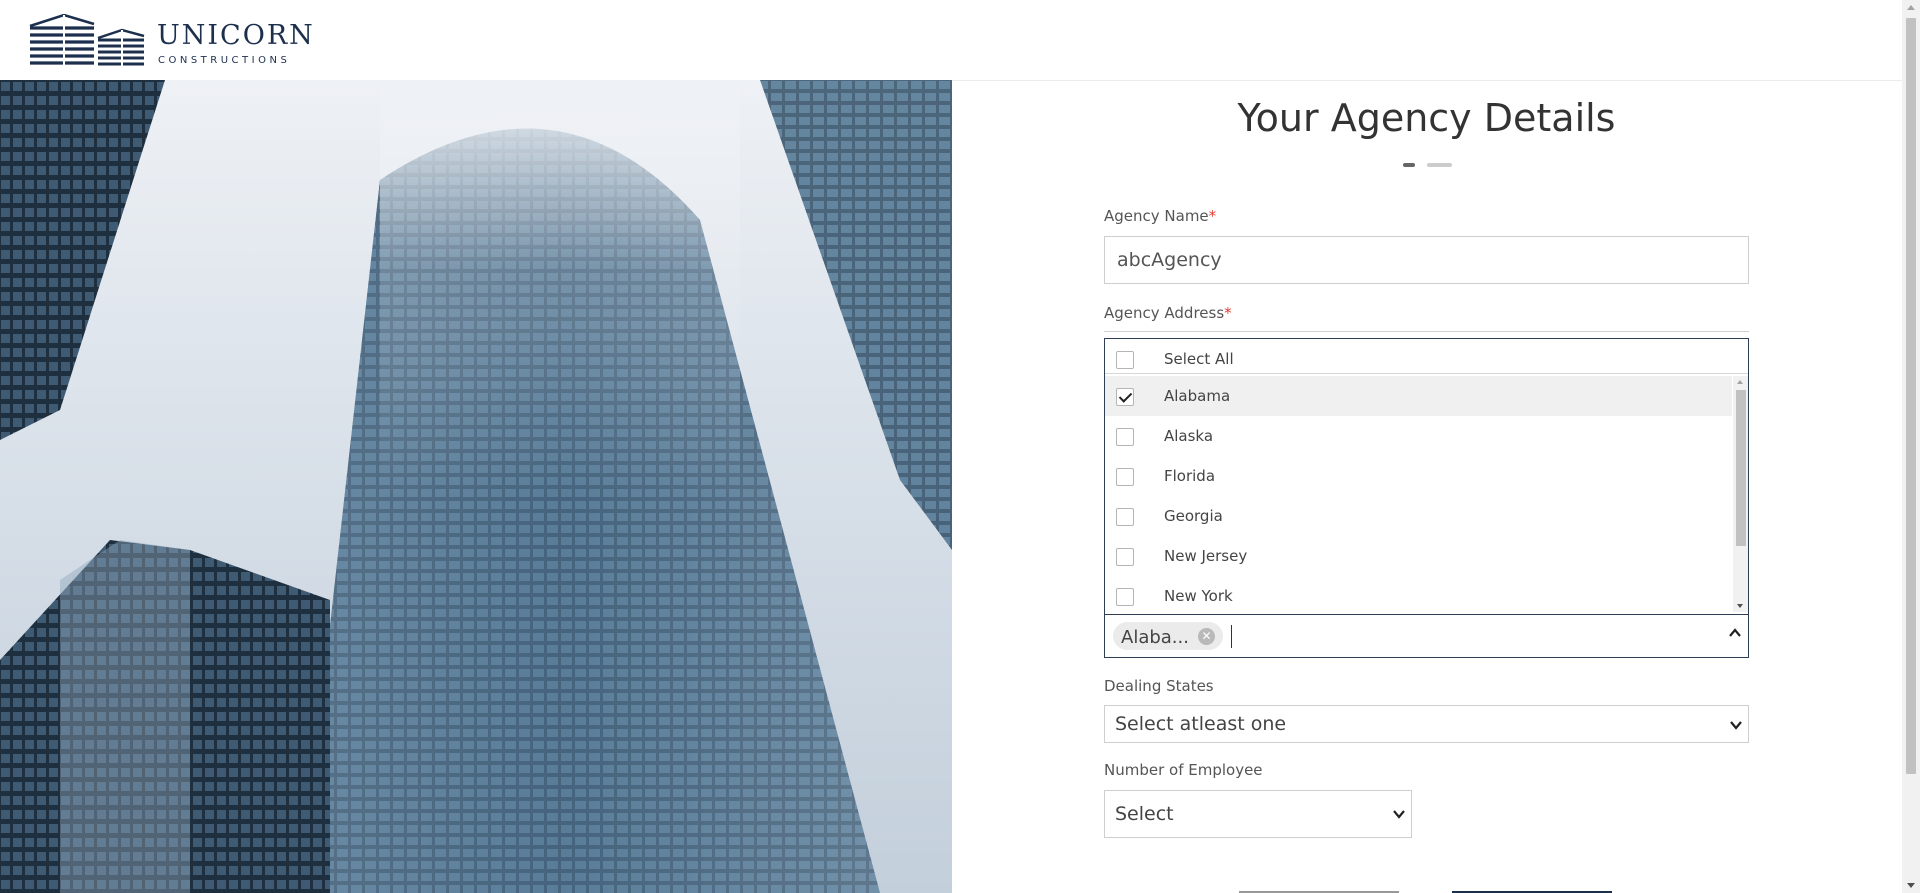 This screenshot has height=893, width=1920. Describe the element at coordinates (1144, 814) in the screenshot. I see `num-employees-value: Select` at that location.